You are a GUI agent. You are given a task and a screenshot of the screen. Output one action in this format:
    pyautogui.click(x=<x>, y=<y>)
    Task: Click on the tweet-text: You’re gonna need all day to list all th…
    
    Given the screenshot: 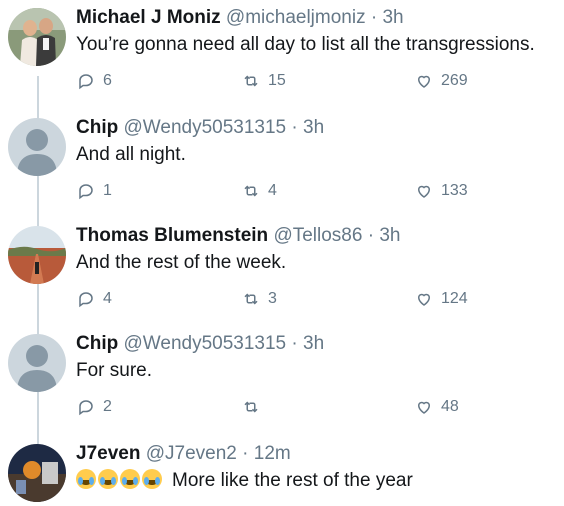 What is the action you would take?
    pyautogui.click(x=305, y=44)
    